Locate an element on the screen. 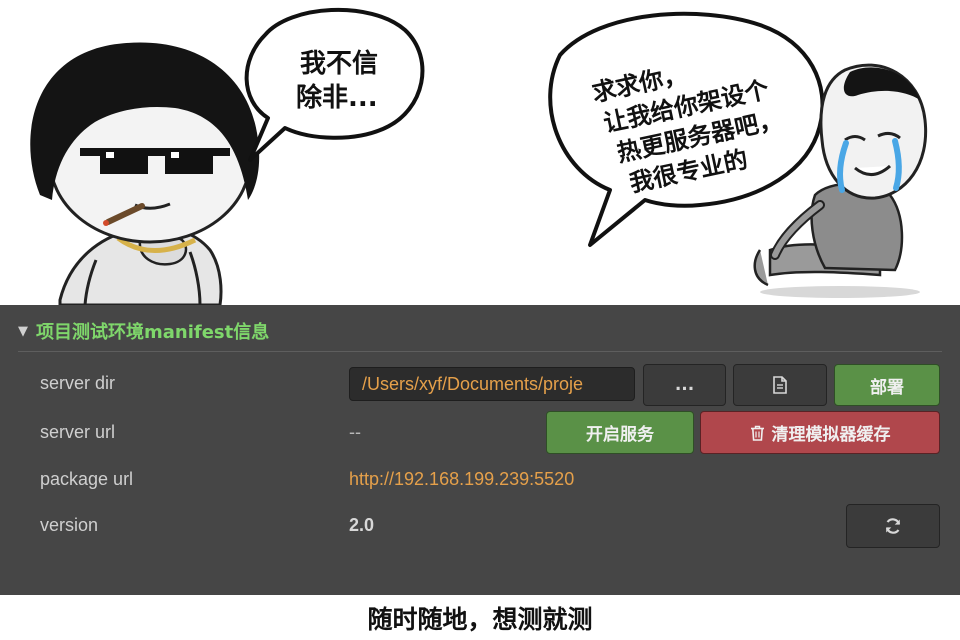 This screenshot has height=640, width=960. start-service-button-label: 开启服务 is located at coordinates (620, 435).